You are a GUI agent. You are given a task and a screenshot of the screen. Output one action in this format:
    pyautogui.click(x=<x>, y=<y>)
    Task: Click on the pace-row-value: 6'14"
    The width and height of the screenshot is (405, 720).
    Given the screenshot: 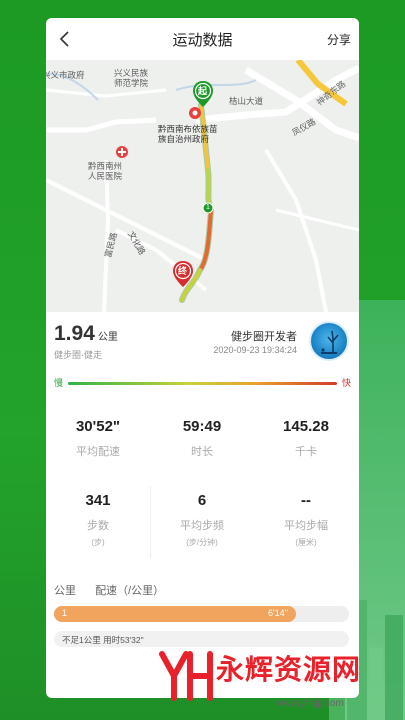 What is the action you would take?
    pyautogui.click(x=277, y=613)
    